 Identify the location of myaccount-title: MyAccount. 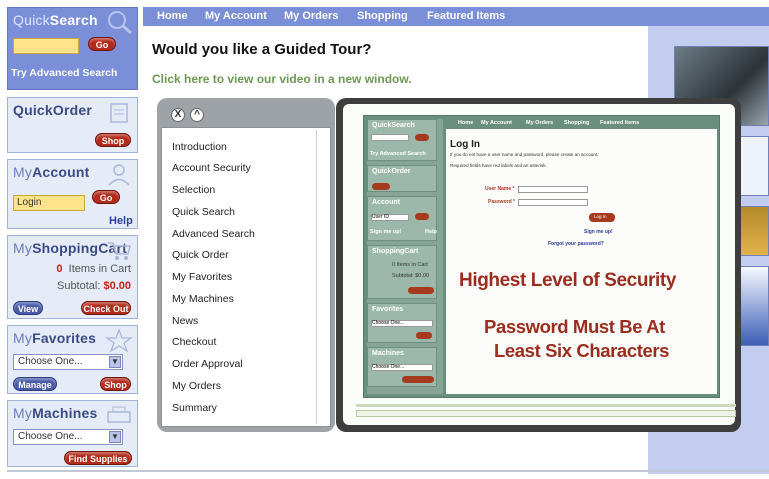
(51, 172).